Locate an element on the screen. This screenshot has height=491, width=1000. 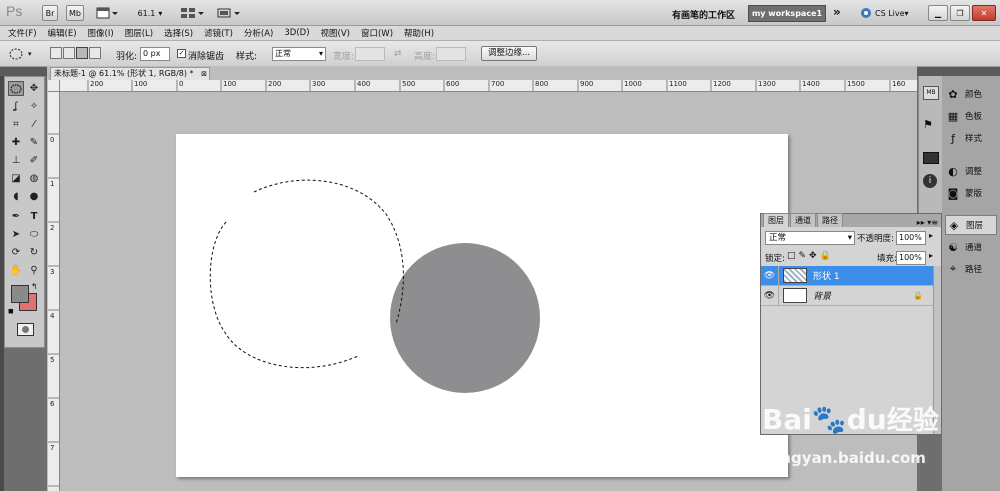
fill-slider-arrow: ▸ is located at coordinates (931, 255).